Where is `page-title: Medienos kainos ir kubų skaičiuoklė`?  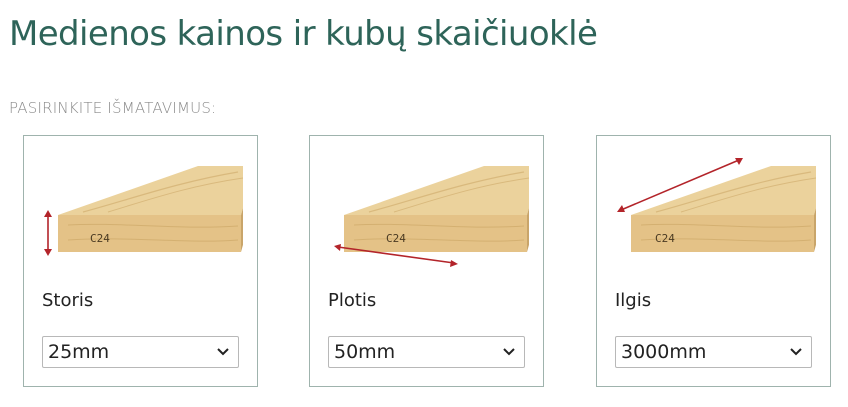 page-title: Medienos kainos ir kubų skaičiuoklė is located at coordinates (303, 34).